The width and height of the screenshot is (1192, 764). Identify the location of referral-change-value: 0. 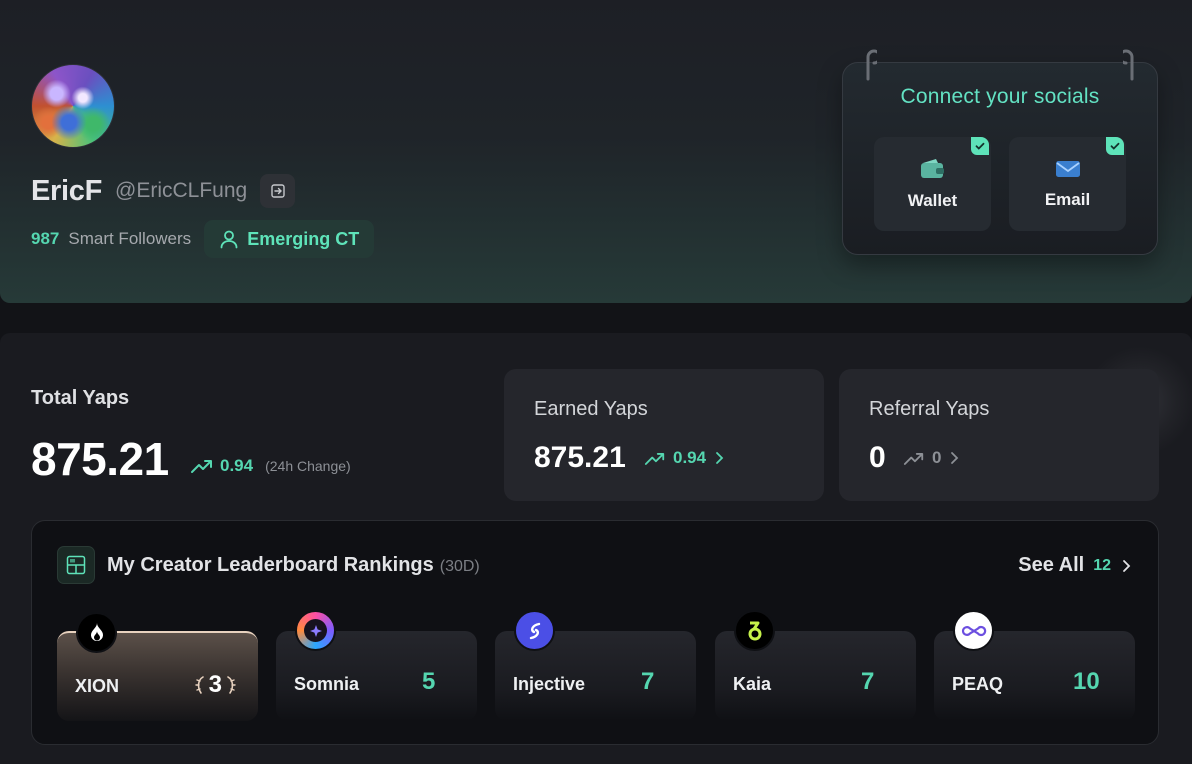
(937, 457).